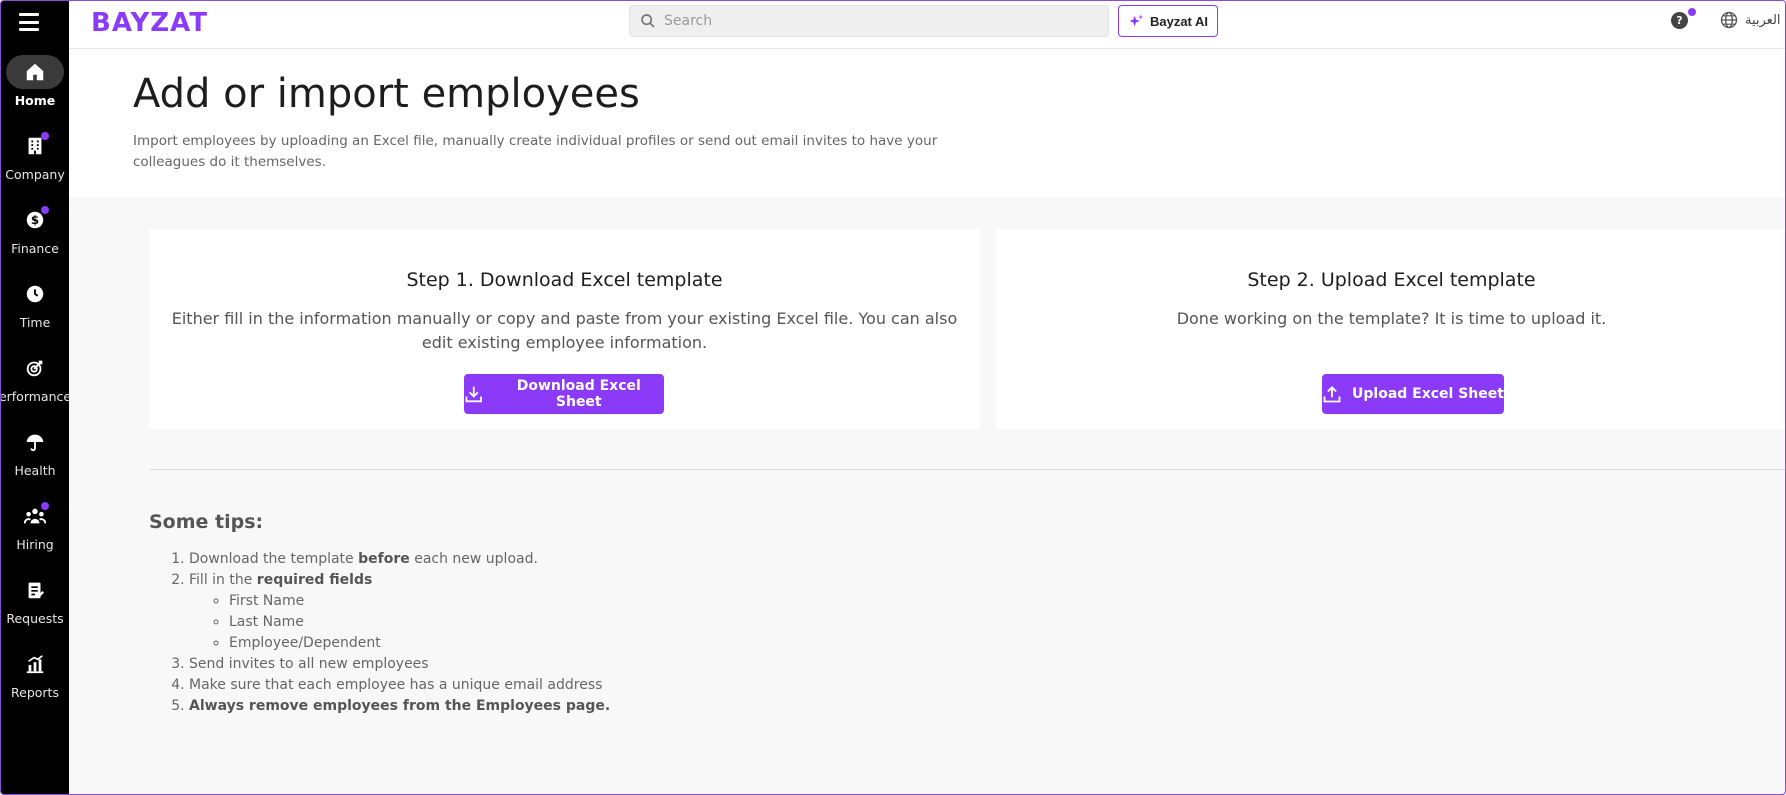 This screenshot has width=1786, height=795. I want to click on sidebar-item-requests: Requests, so click(35, 608).